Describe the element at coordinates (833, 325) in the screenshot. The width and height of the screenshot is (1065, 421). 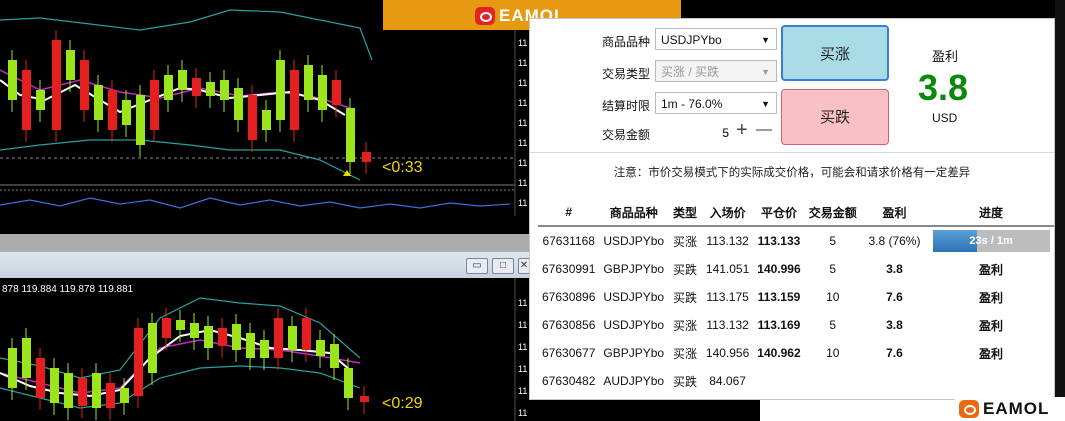
I see `trade-amount: 5` at that location.